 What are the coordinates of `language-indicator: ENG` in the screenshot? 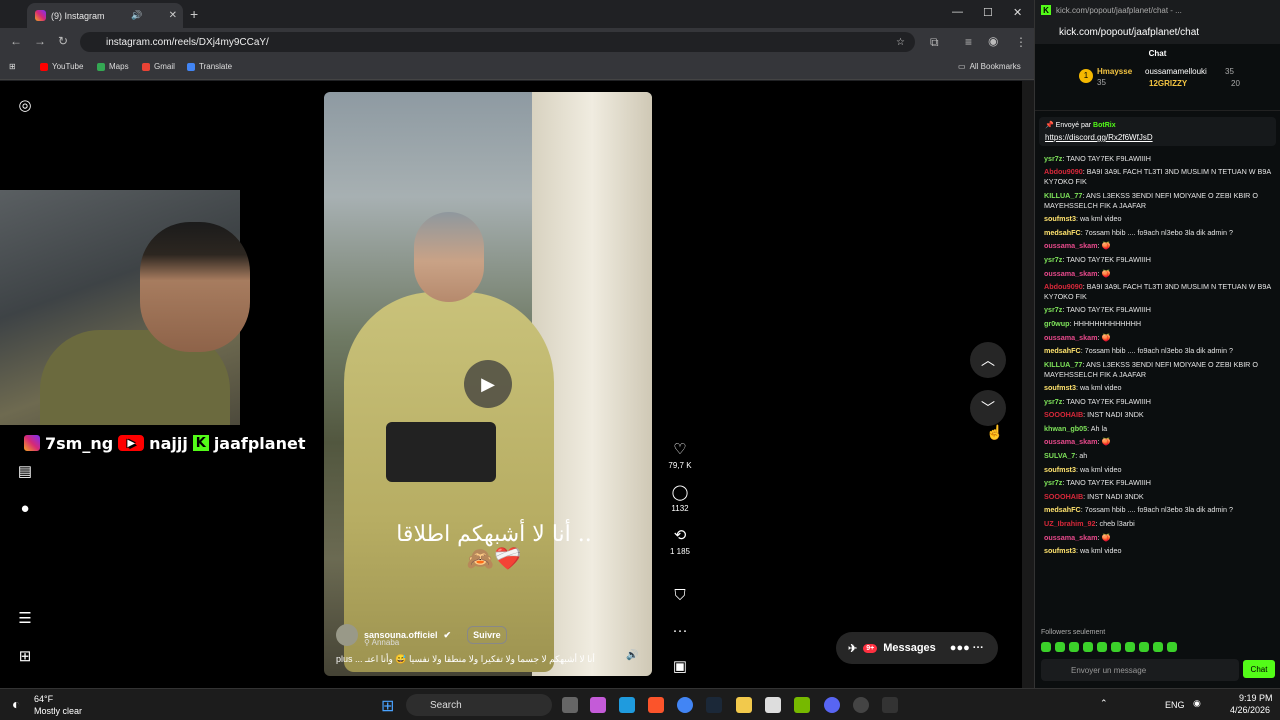 It's located at (1175, 705).